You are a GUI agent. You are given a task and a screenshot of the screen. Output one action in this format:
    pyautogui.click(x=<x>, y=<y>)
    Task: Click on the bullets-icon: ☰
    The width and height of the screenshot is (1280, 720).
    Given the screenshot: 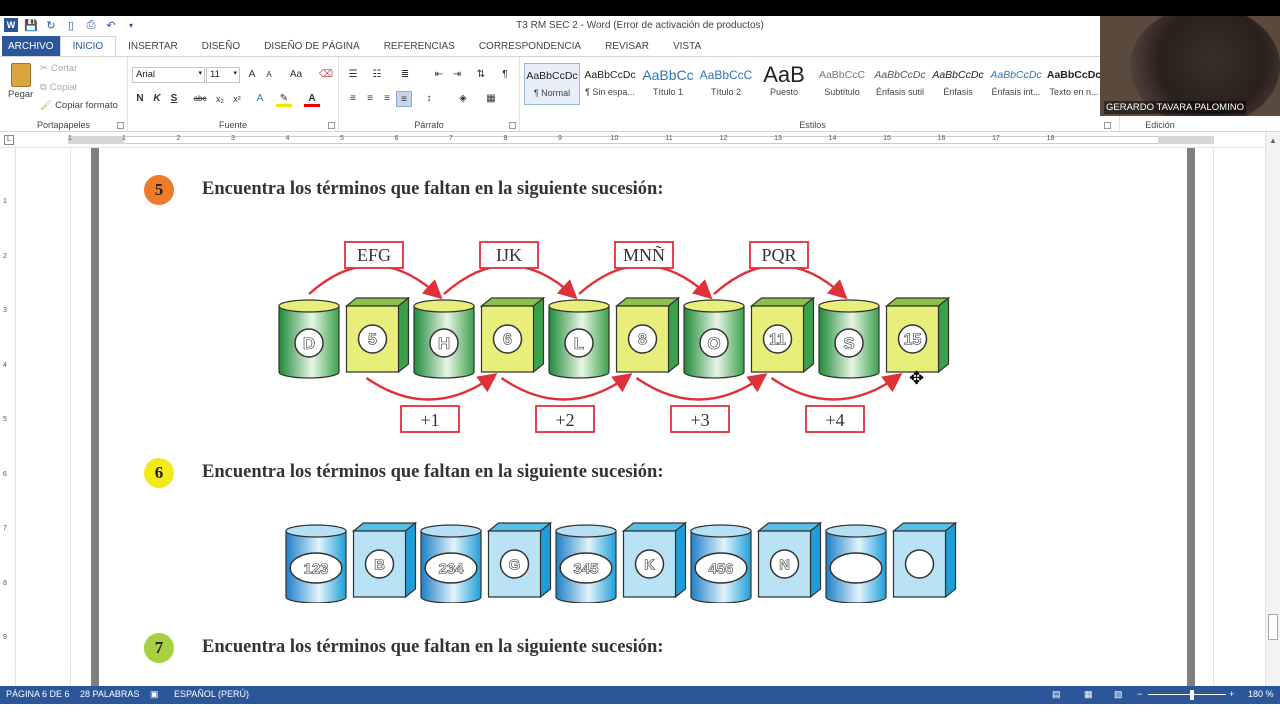 What is the action you would take?
    pyautogui.click(x=353, y=75)
    